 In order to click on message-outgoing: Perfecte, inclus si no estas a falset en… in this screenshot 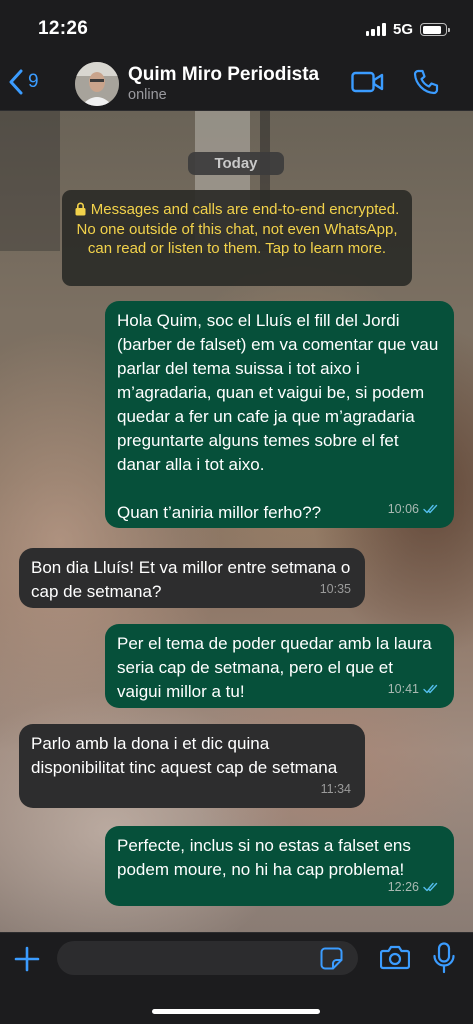, I will do `click(279, 866)`.